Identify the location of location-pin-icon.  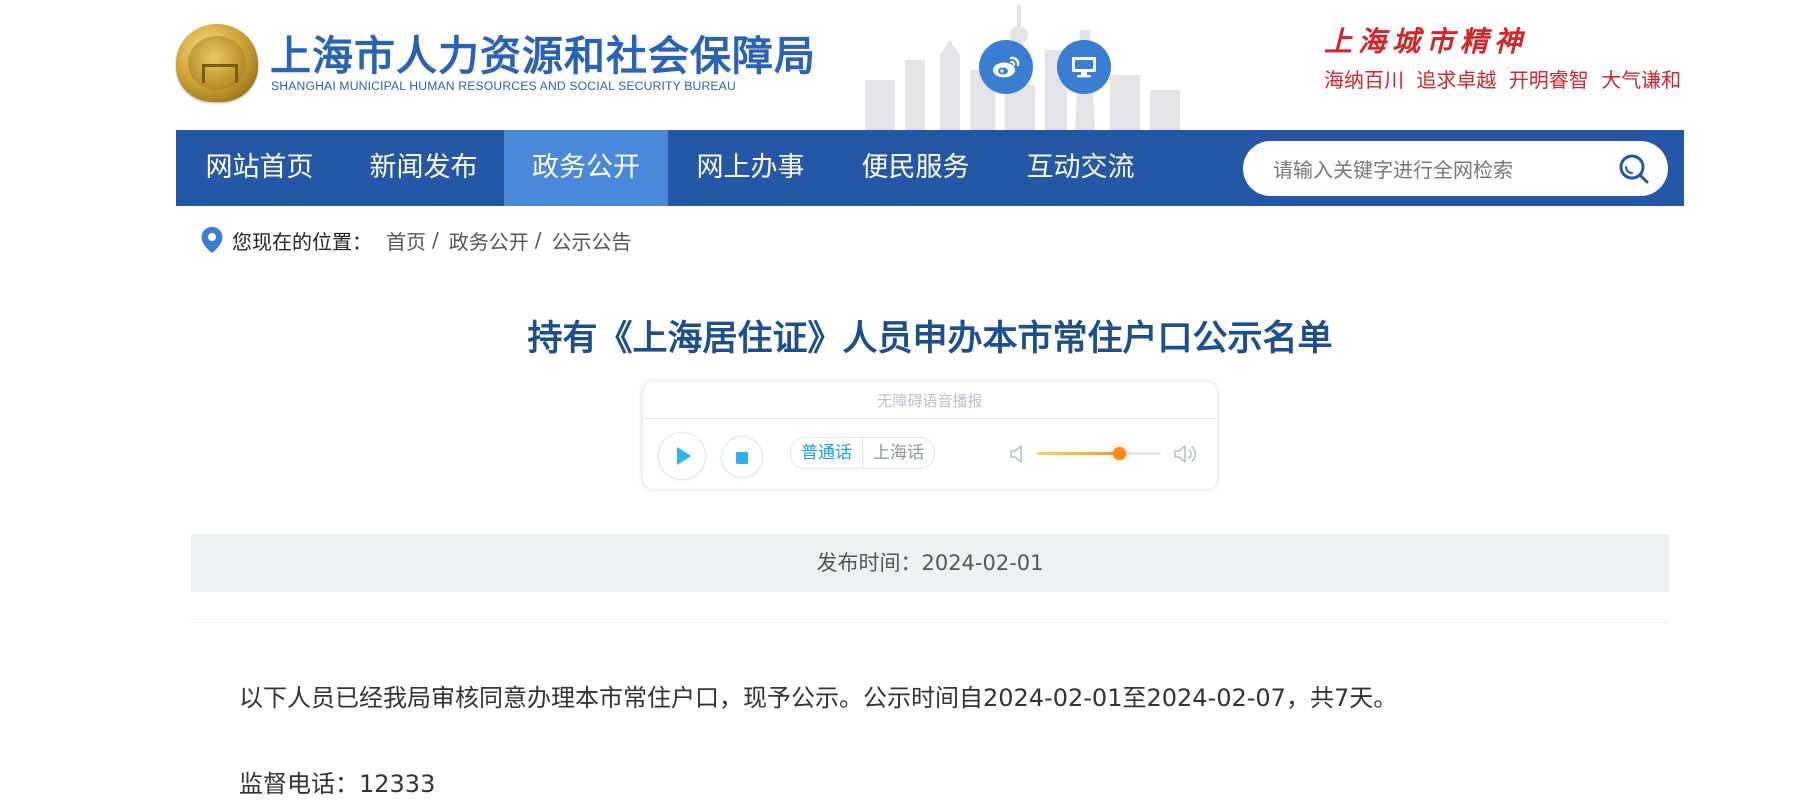
(212, 240).